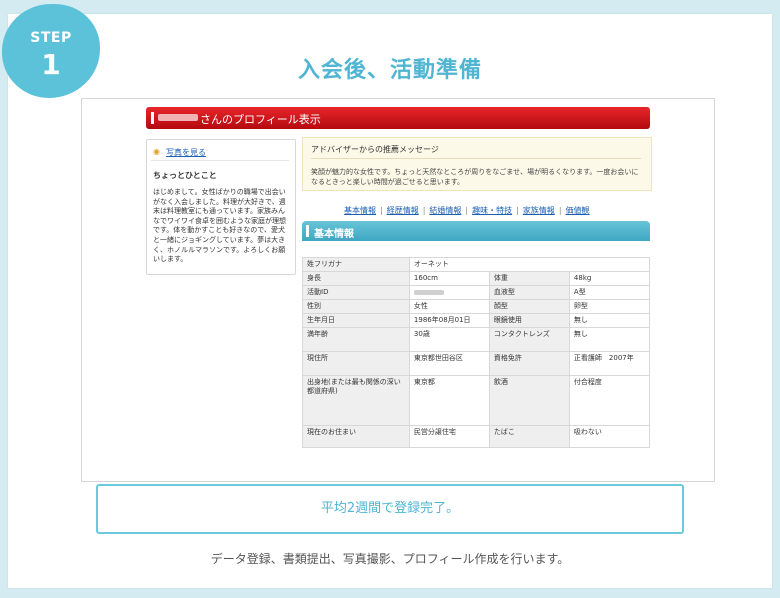  I want to click on row-key: 現在のお住まい, so click(356, 436).